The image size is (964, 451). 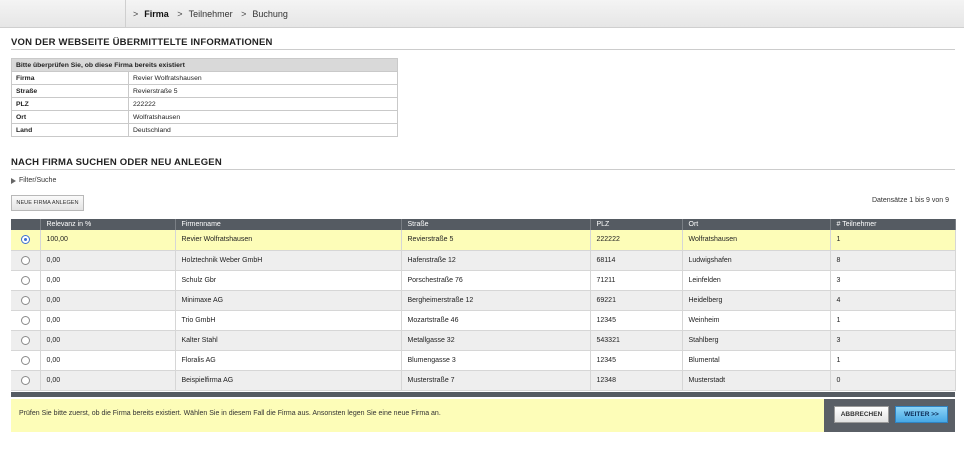 I want to click on cell-street: Blumengasse 3, so click(x=496, y=360).